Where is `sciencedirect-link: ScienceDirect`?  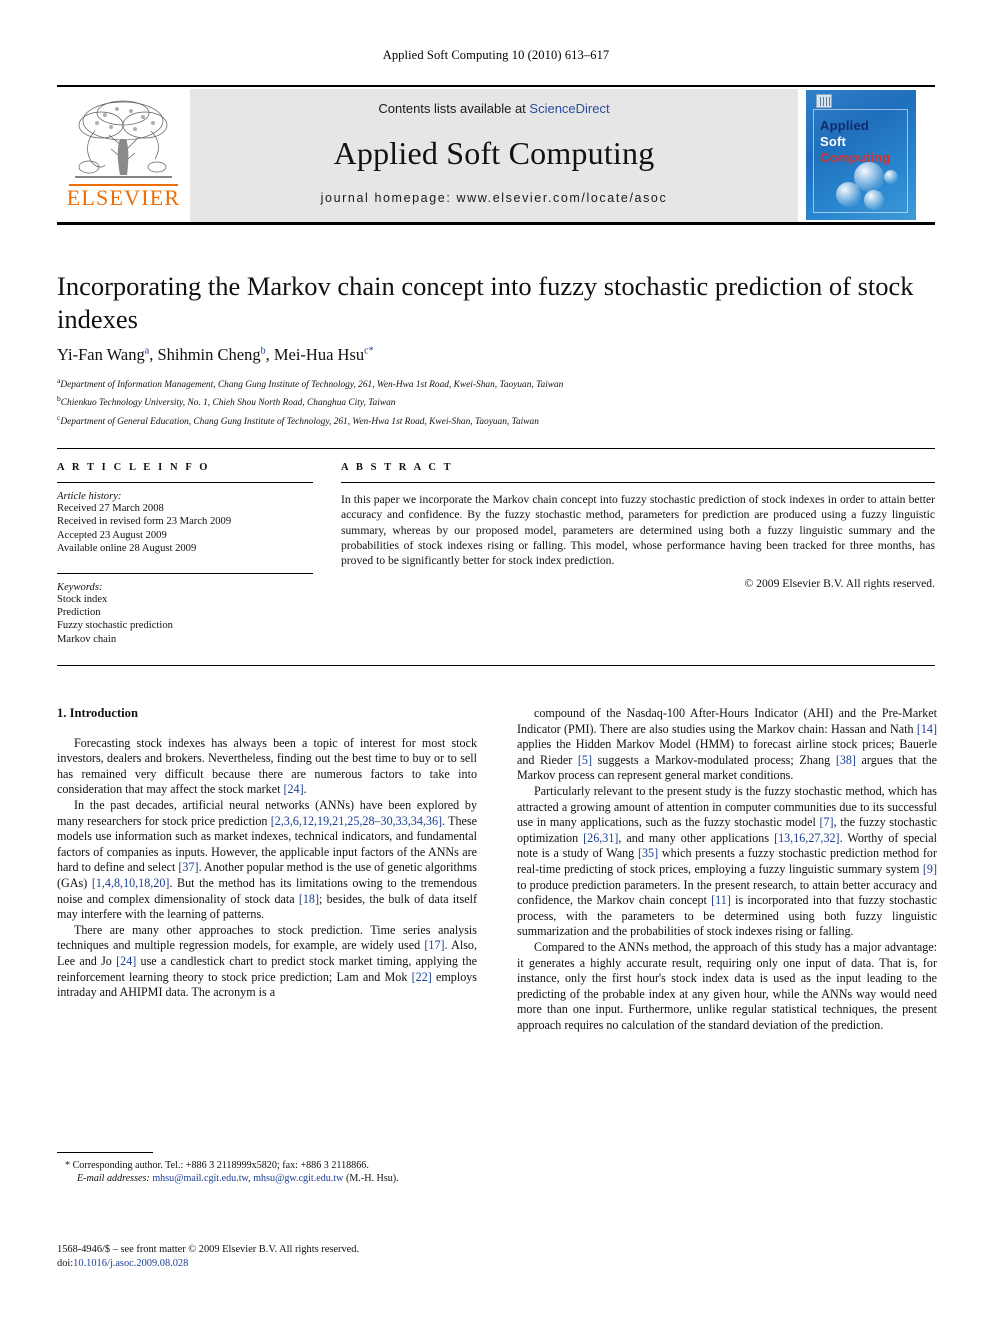
sciencedirect-link: ScienceDirect is located at coordinates (569, 108).